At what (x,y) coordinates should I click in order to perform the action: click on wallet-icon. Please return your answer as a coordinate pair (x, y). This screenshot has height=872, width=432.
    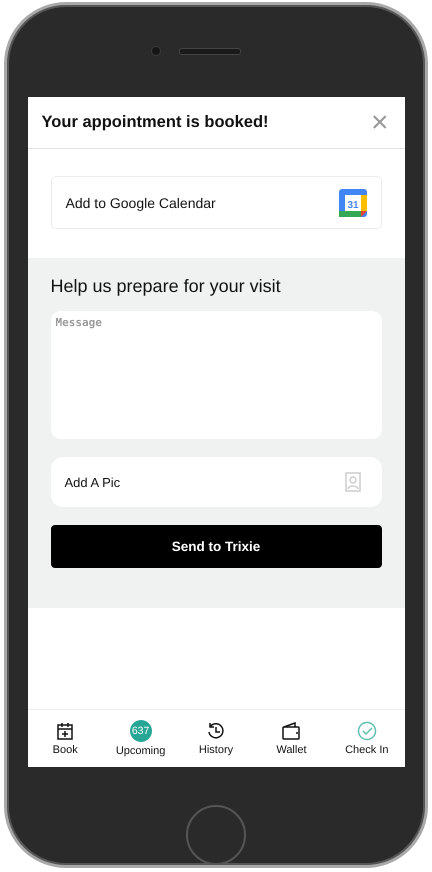
    Looking at the image, I should click on (291, 731).